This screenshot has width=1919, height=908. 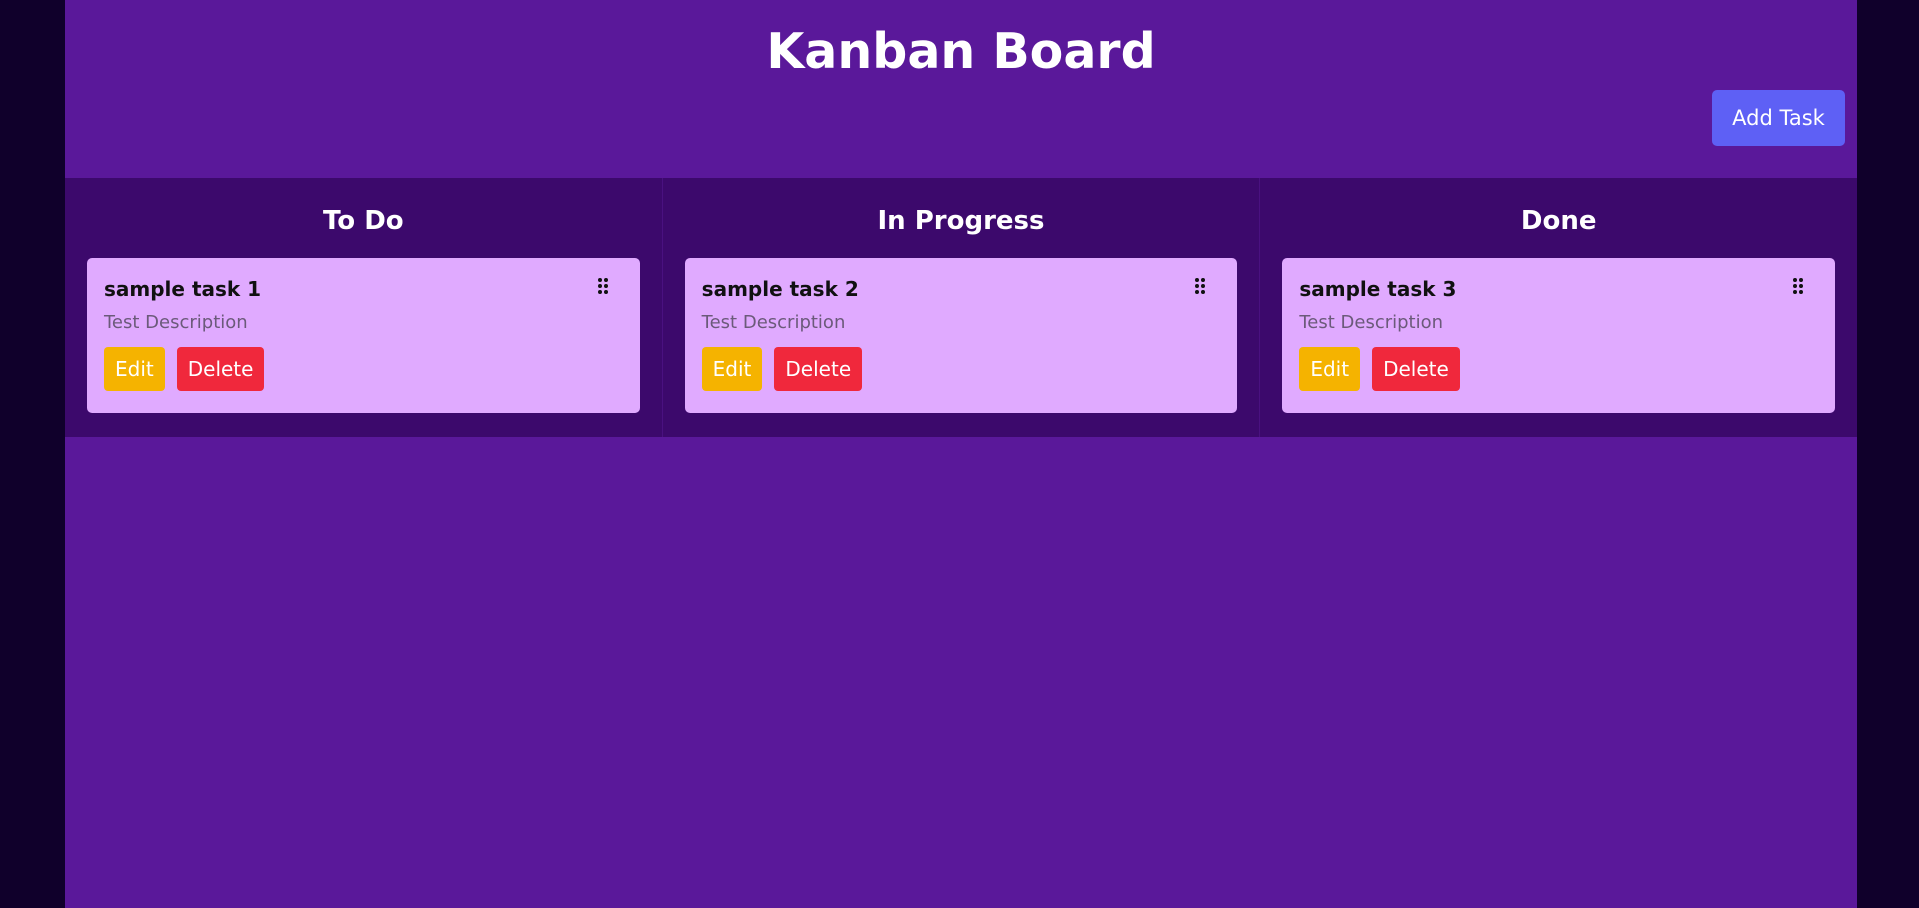 I want to click on task-title: sample task 1, so click(x=183, y=289).